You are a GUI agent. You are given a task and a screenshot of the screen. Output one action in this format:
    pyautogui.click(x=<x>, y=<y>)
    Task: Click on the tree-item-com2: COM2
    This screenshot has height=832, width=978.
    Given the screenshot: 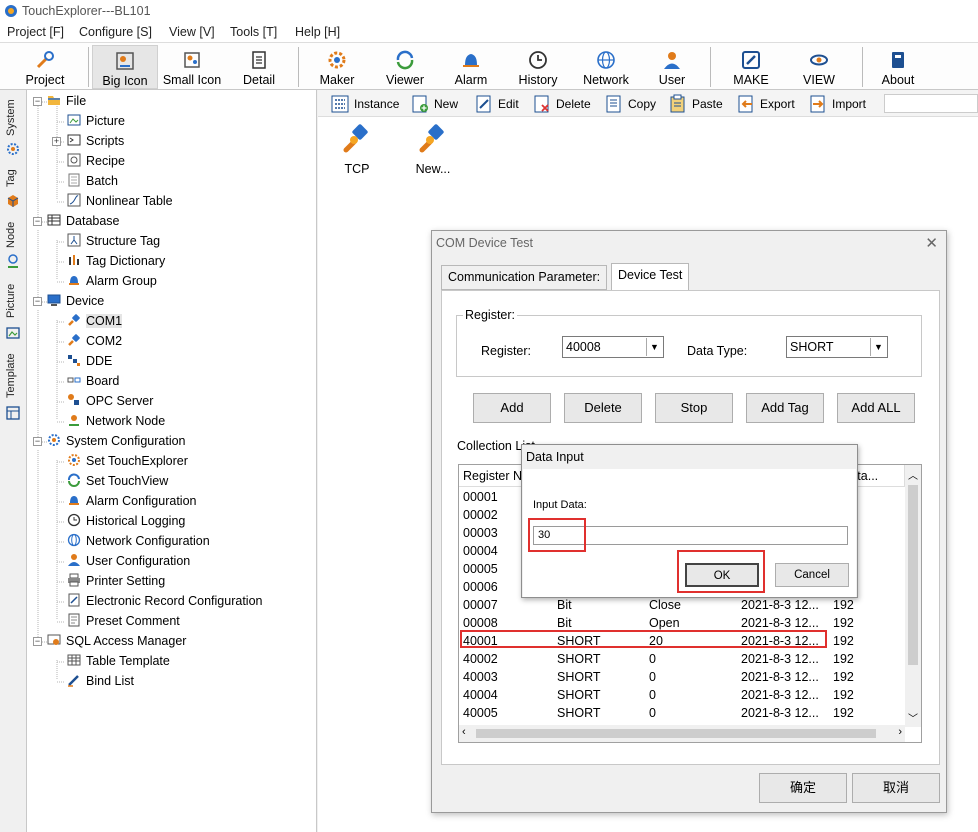 What is the action you would take?
    pyautogui.click(x=94, y=342)
    